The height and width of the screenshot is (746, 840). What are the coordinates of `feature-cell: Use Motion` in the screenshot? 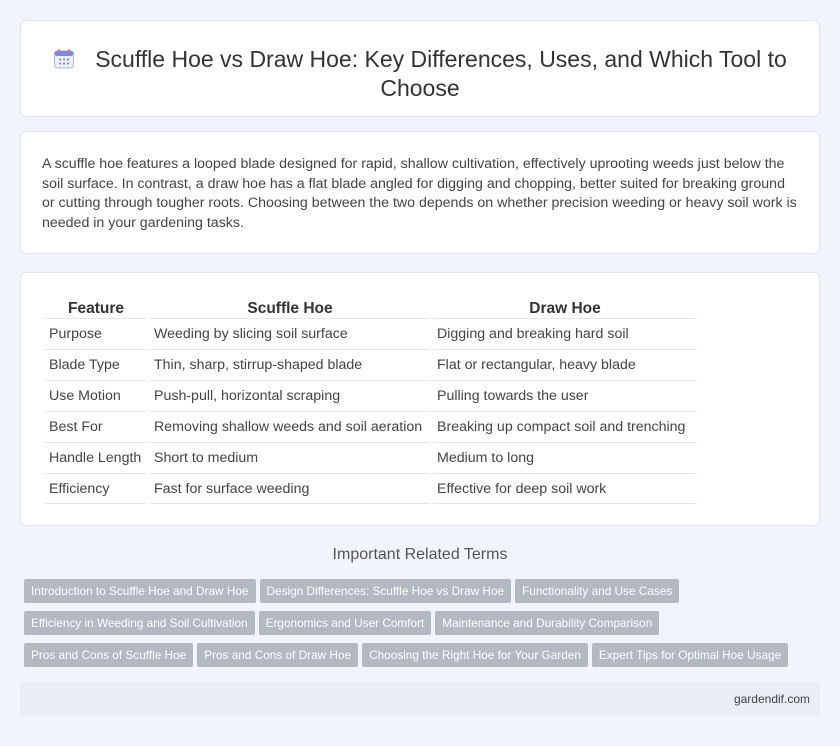 It's located at (96, 395).